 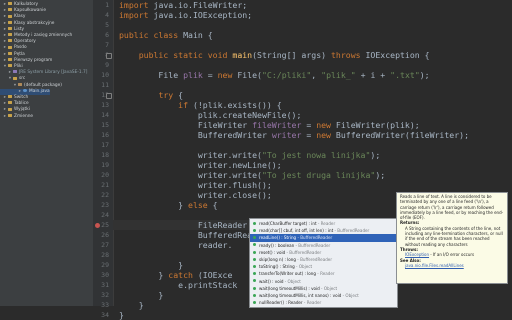 What do you see at coordinates (18, 66) in the screenshot?
I see `tree-item-label: Pliki` at bounding box center [18, 66].